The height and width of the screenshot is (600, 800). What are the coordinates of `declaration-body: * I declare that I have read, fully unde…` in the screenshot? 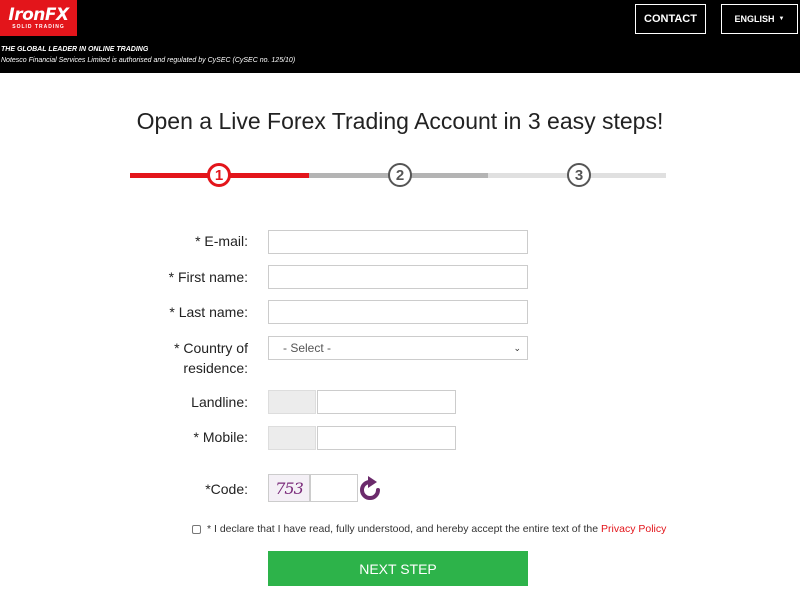 It's located at (403, 529).